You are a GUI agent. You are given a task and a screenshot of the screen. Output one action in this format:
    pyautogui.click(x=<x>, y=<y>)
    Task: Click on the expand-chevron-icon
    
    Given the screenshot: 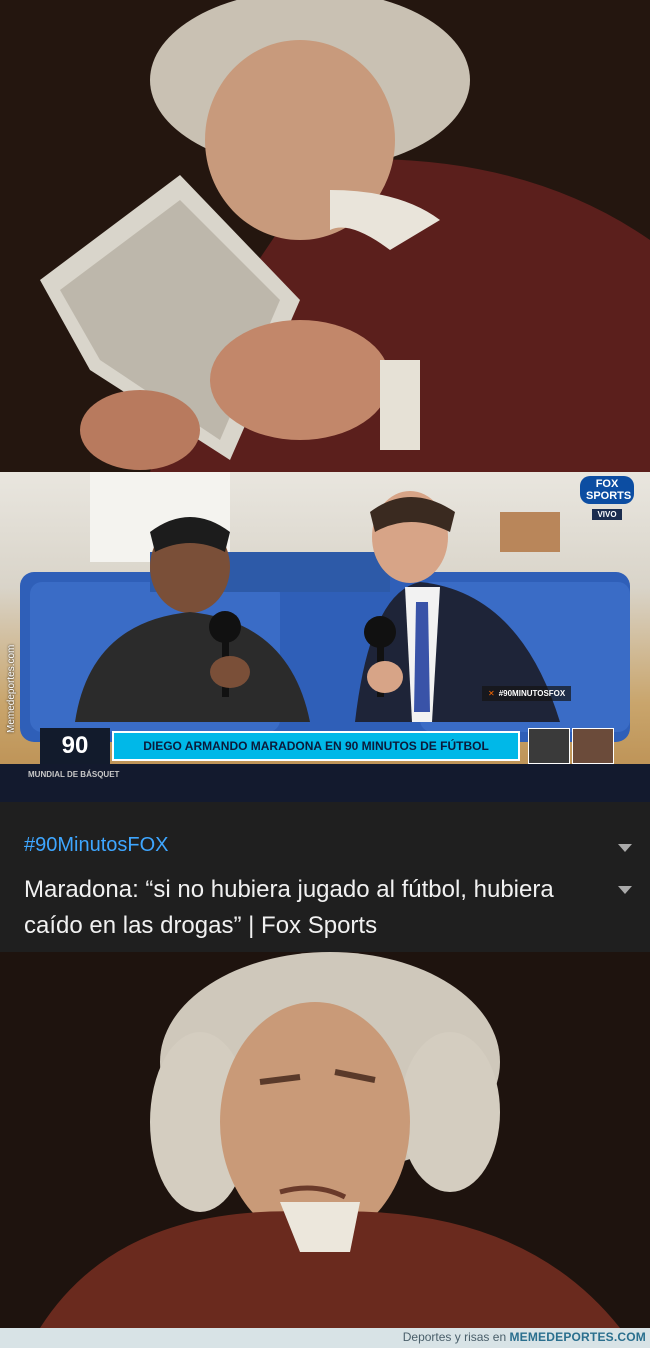 What is the action you would take?
    pyautogui.click(x=625, y=848)
    